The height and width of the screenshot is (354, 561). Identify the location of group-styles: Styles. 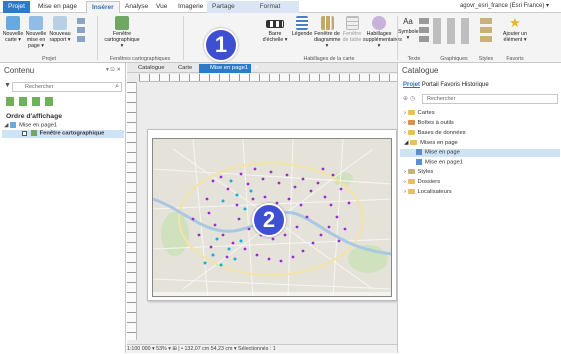
(486, 59).